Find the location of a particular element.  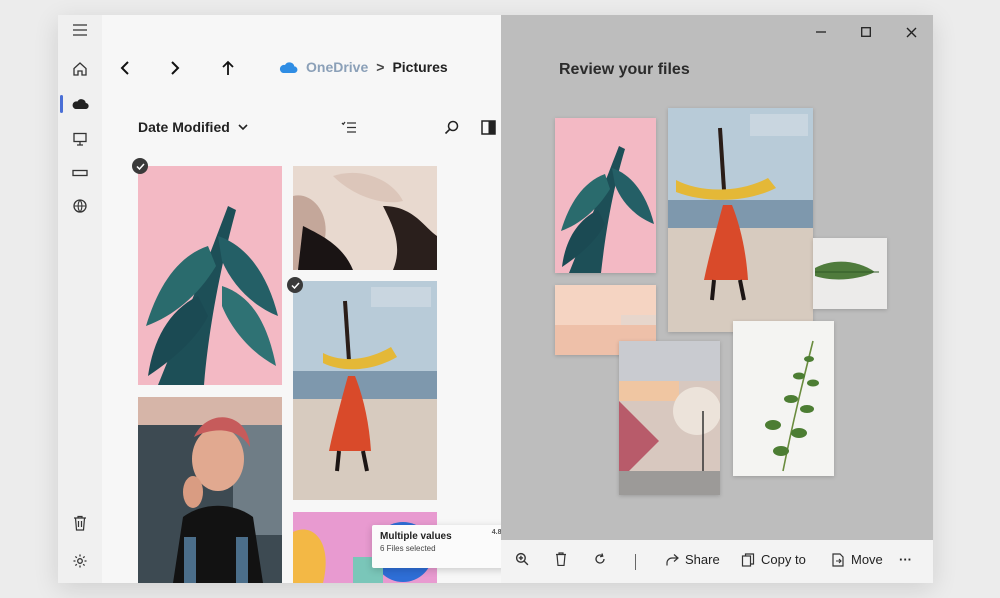

drive-button is located at coordinates (80, 173).